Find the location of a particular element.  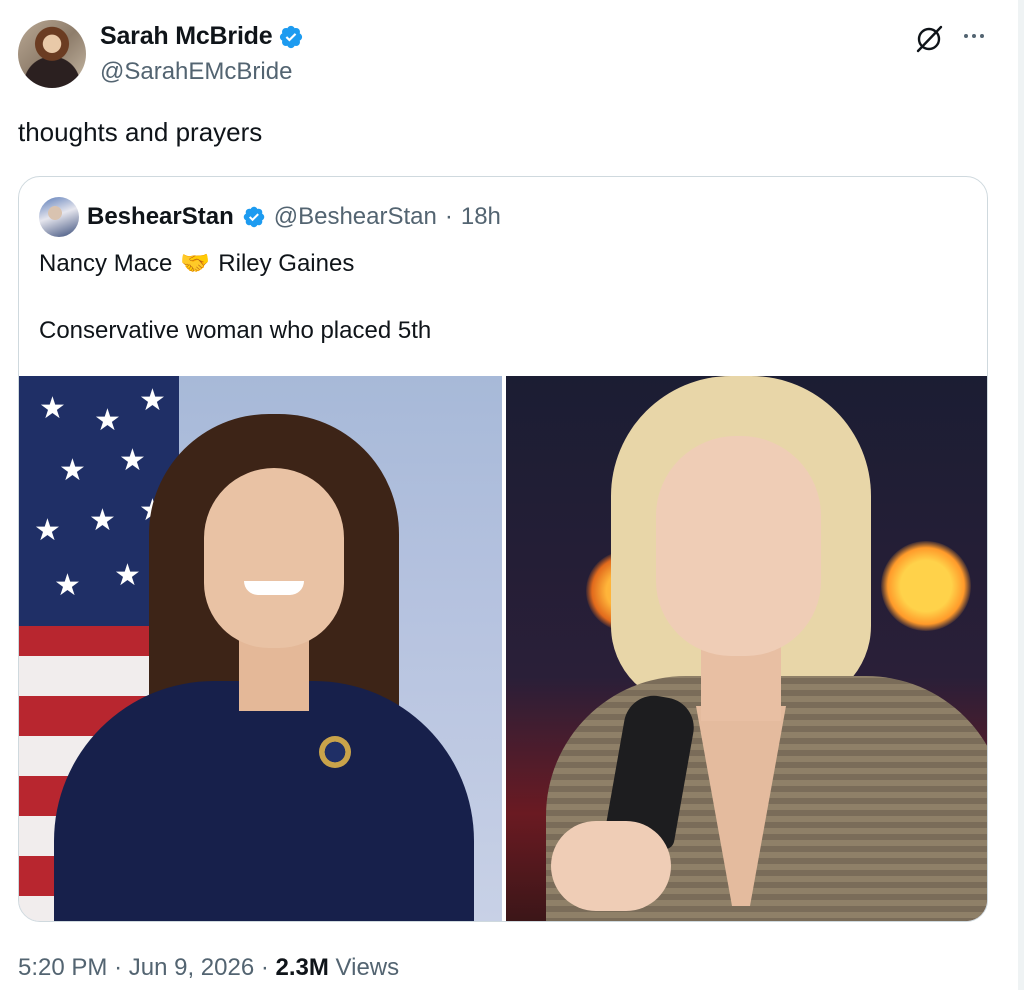

author-name-row: Sarah McBride is located at coordinates (202, 36).